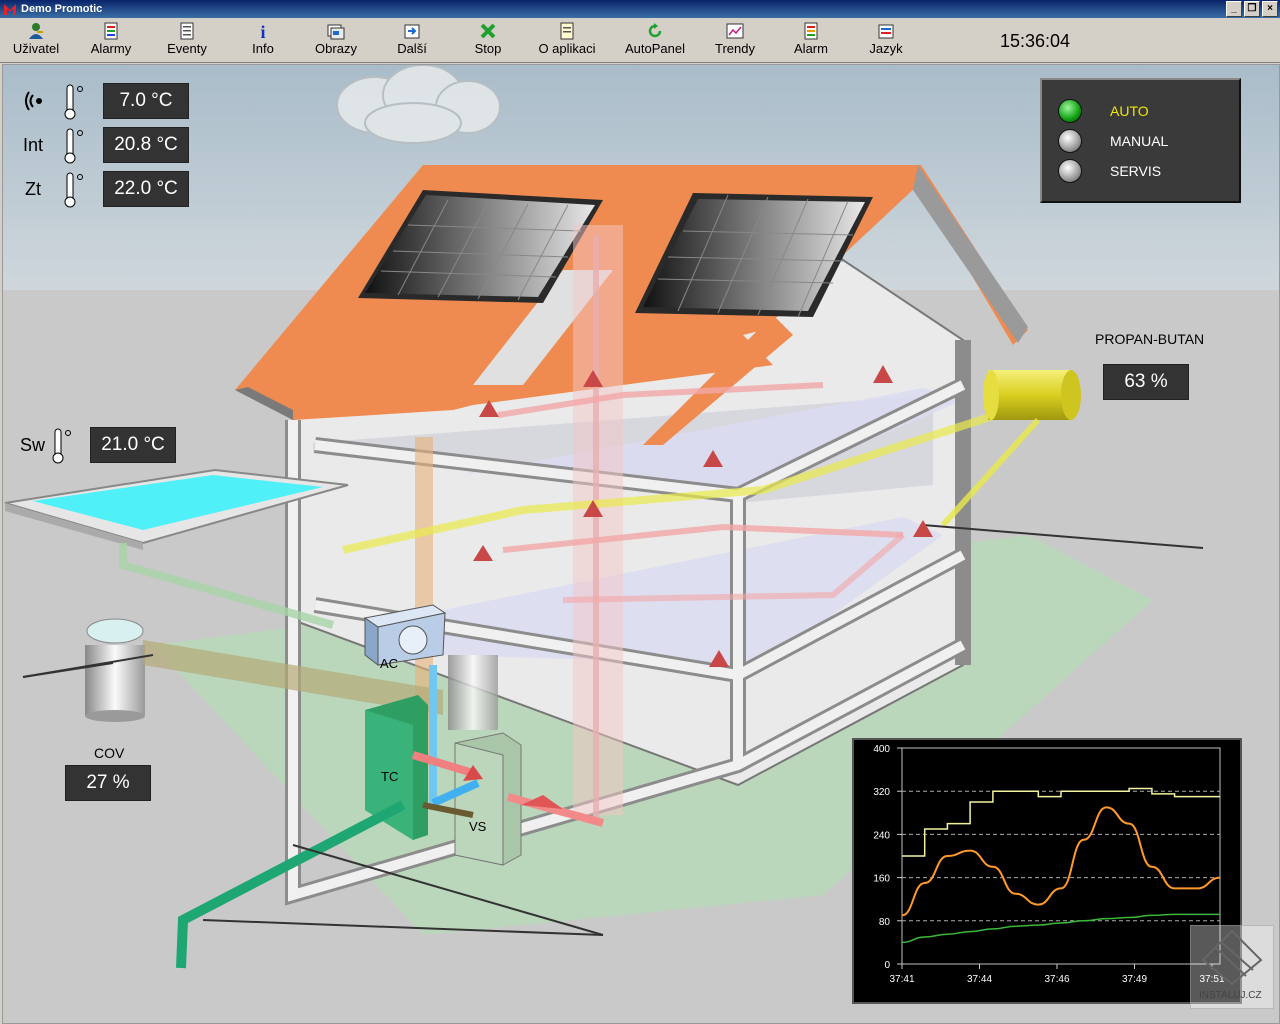 The width and height of the screenshot is (1280, 1024). What do you see at coordinates (901, 979) in the screenshot?
I see `x-tick-label: 37:41` at bounding box center [901, 979].